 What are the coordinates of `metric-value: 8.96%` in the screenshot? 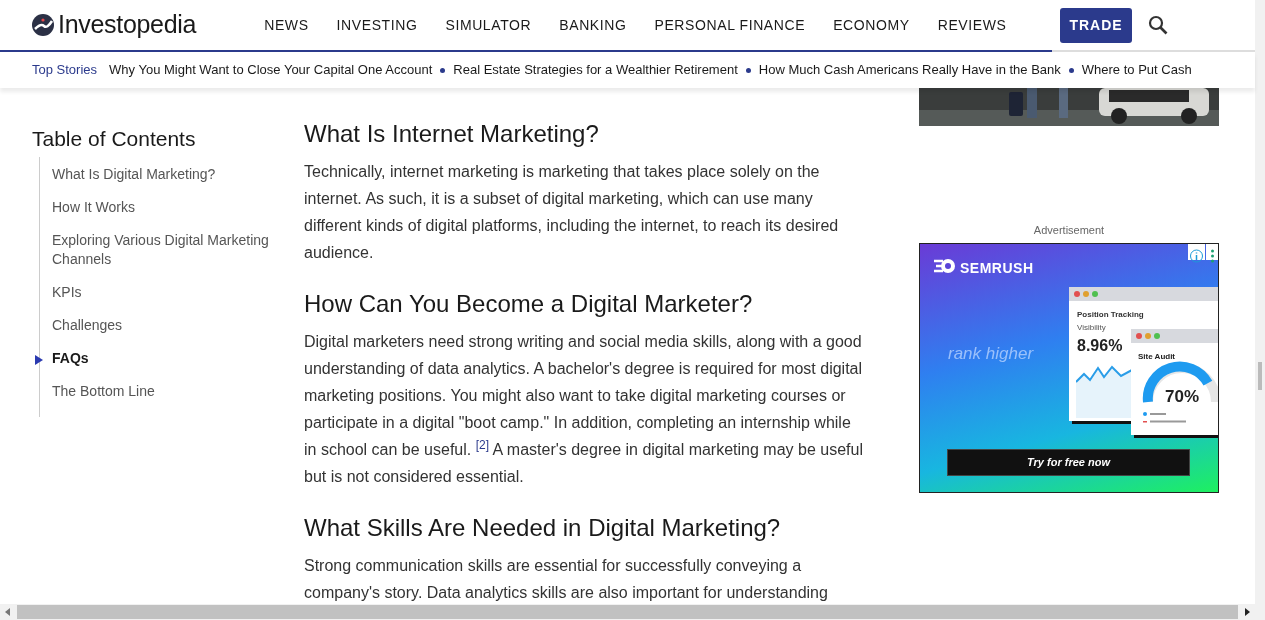 It's located at (1100, 345).